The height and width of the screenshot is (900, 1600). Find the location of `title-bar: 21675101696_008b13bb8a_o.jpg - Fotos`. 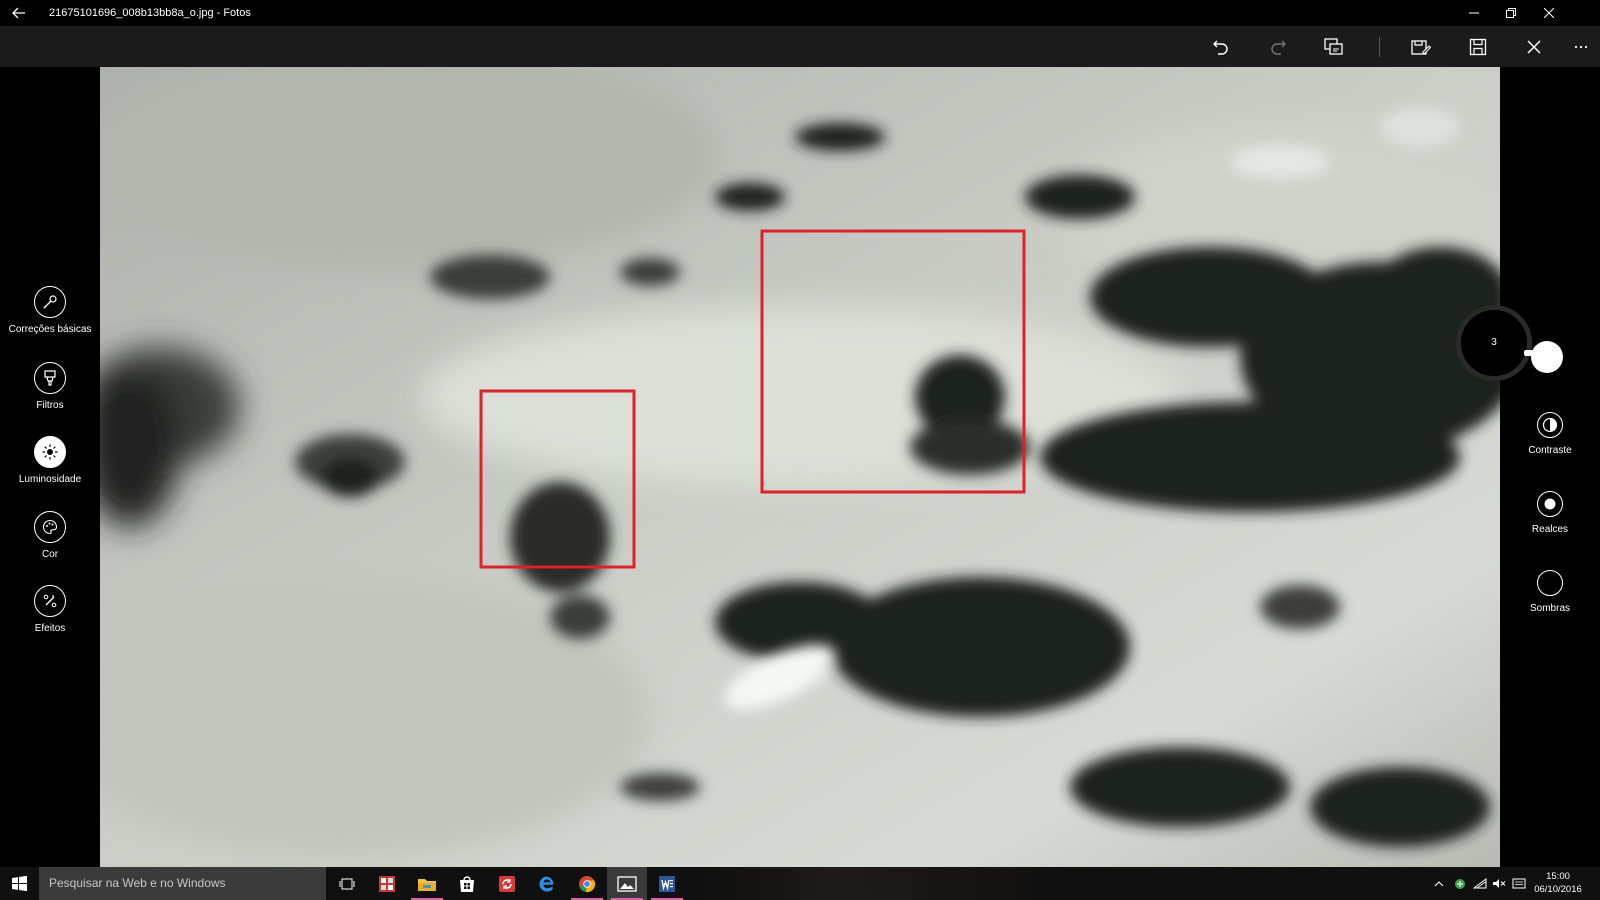

title-bar: 21675101696_008b13bb8a_o.jpg - Fotos is located at coordinates (800, 13).